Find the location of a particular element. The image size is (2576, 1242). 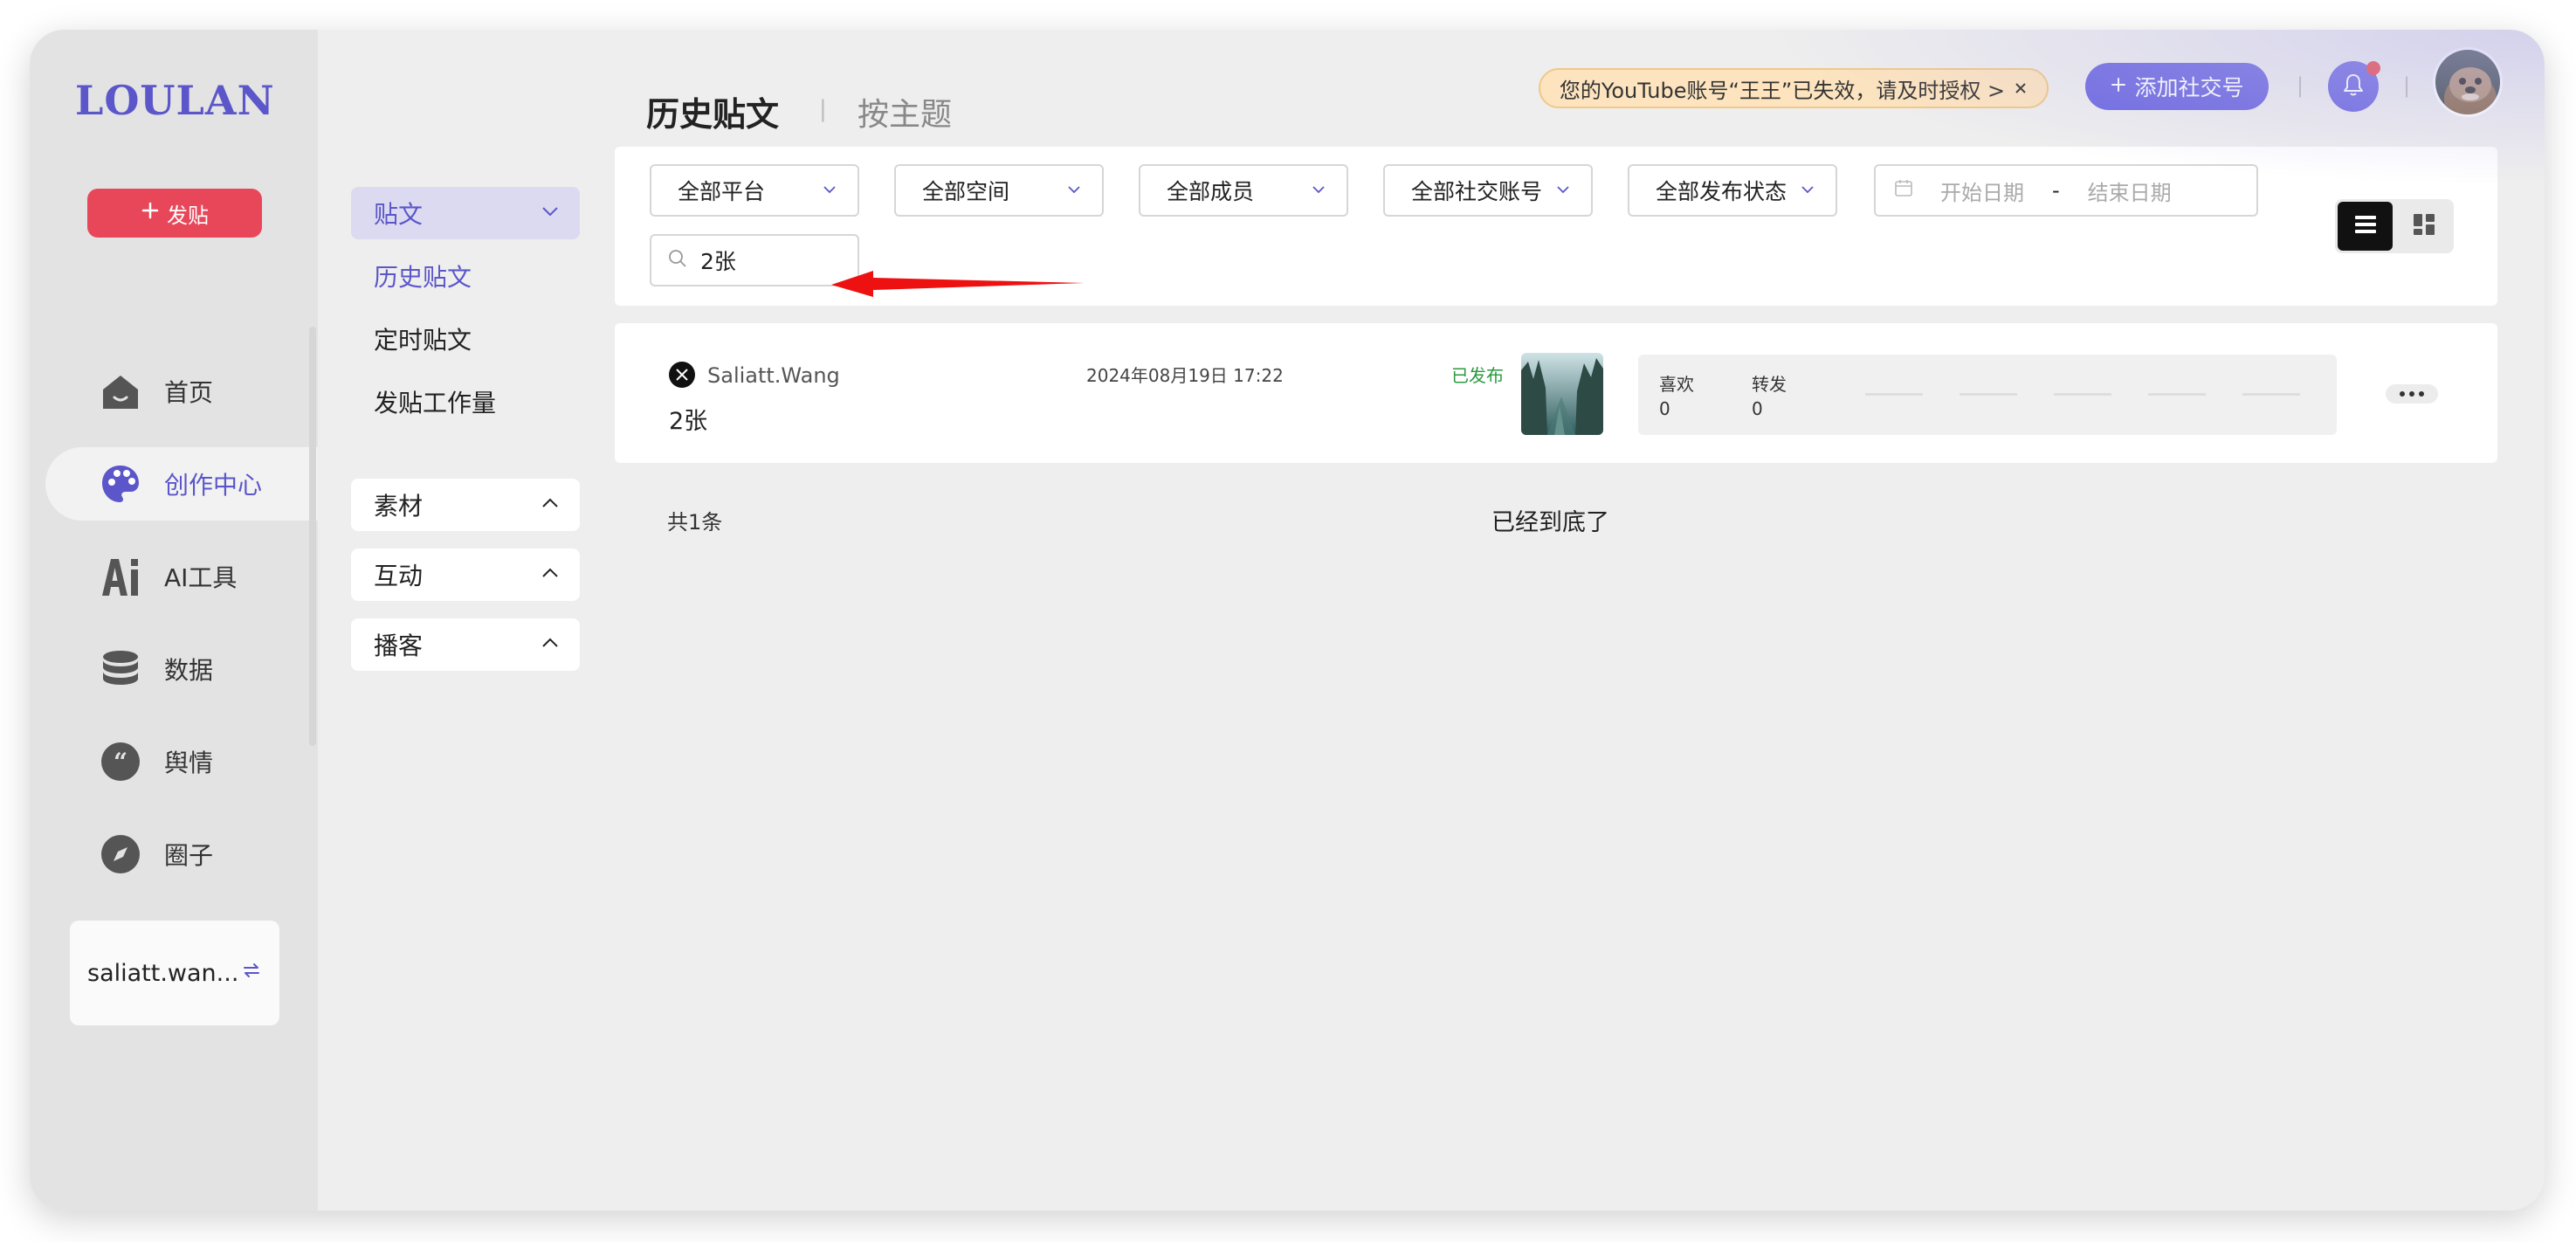

nav-item-creation-center: 创作中心 is located at coordinates (181, 484).